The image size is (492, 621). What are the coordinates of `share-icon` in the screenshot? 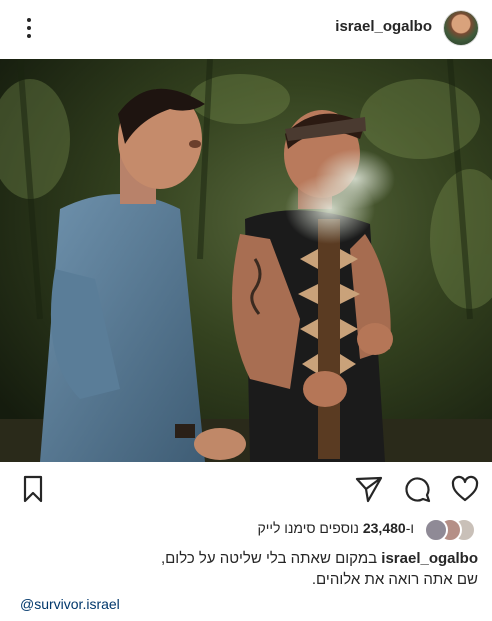 It's located at (369, 489).